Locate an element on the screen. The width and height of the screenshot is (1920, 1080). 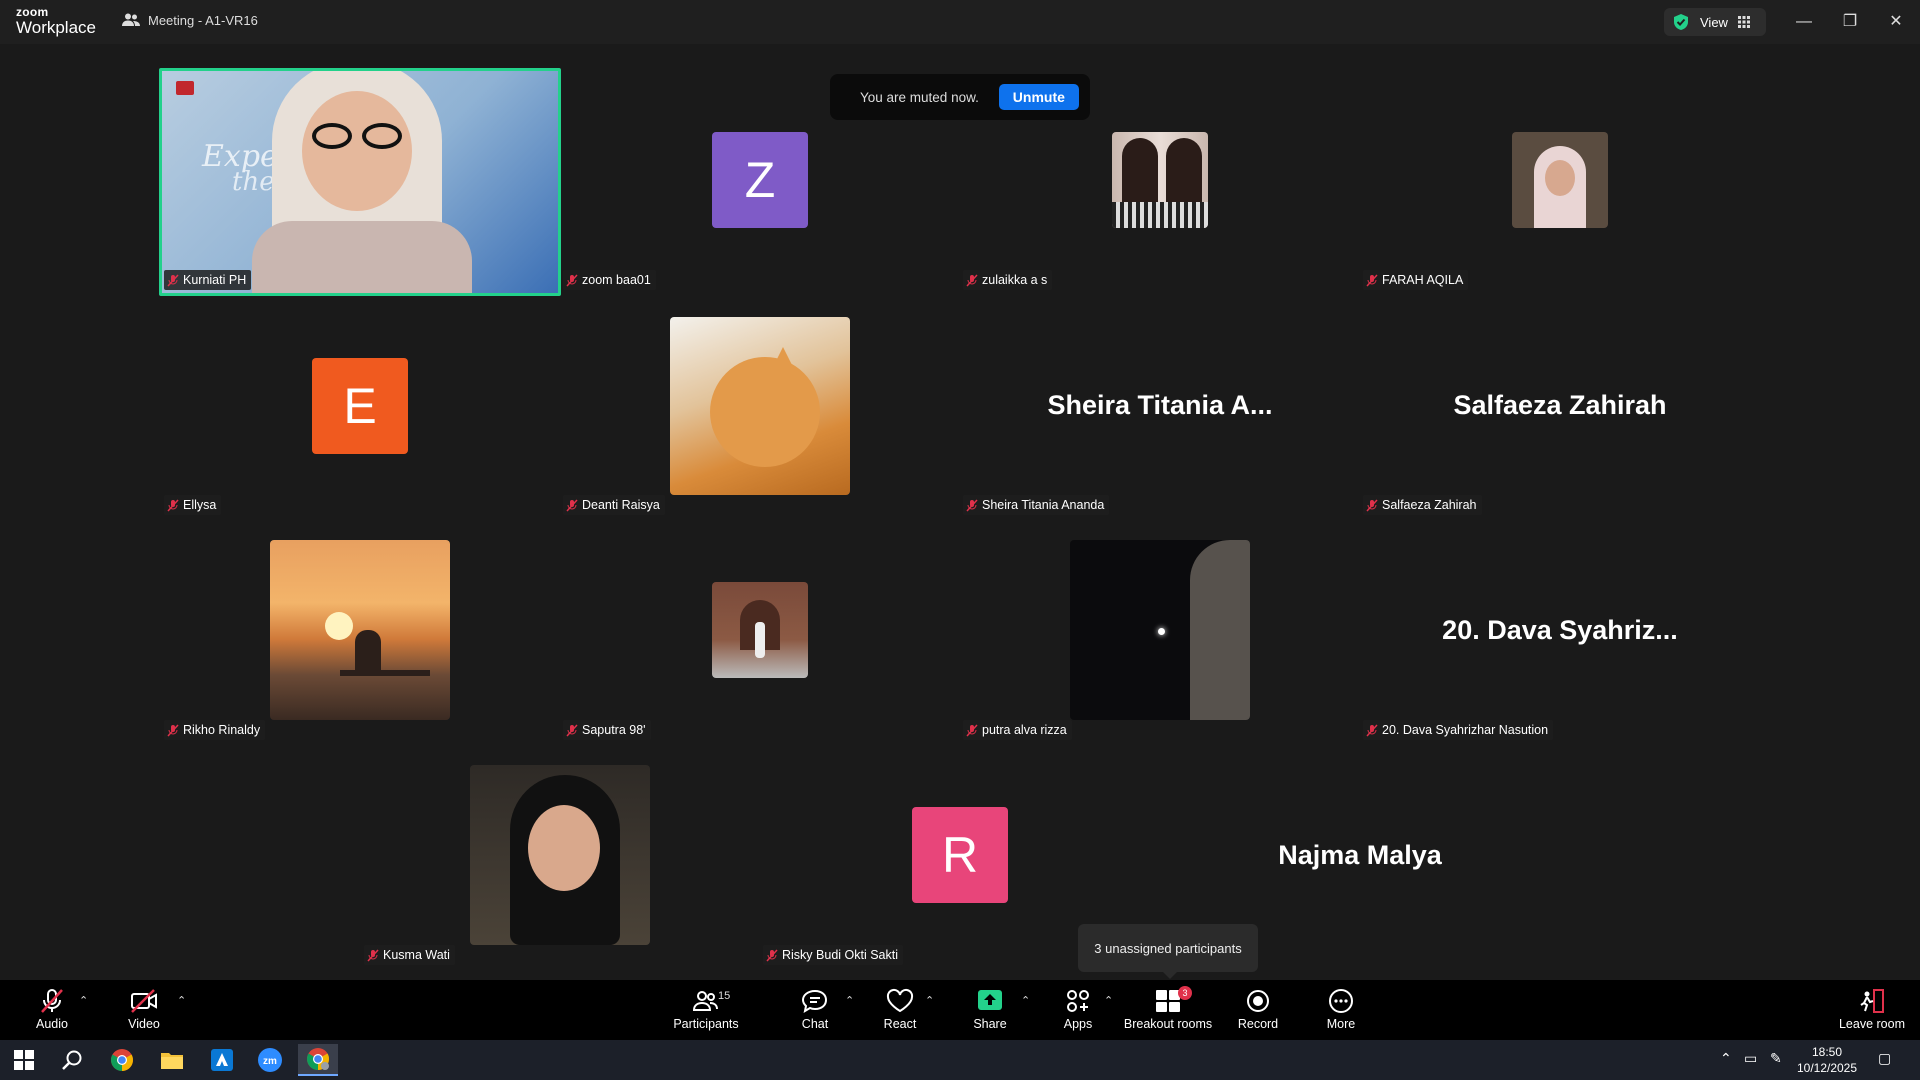
apps-label: Apps is located at coordinates (1078, 1024).